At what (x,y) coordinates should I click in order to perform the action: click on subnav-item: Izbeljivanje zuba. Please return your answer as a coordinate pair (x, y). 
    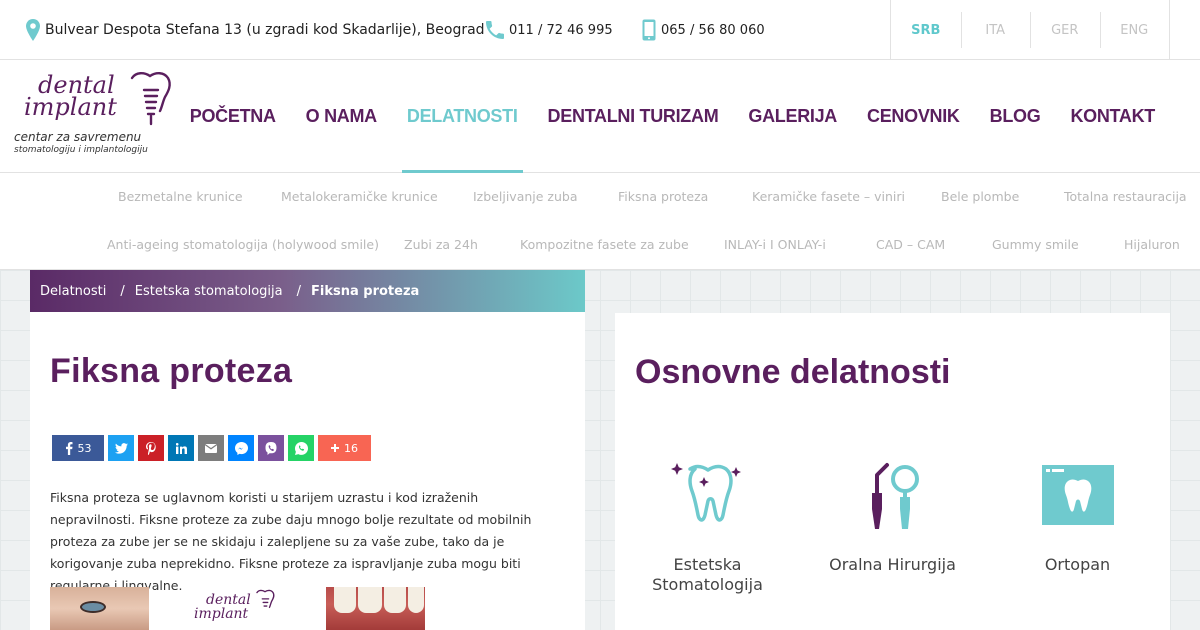
    Looking at the image, I should click on (525, 197).